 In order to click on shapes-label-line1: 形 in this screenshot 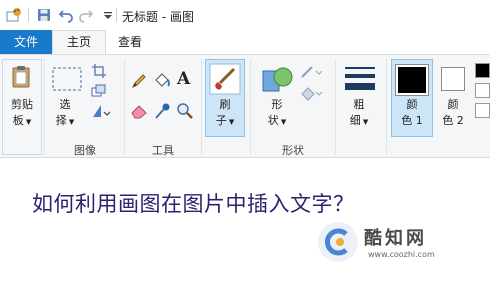, I will do `click(277, 104)`.